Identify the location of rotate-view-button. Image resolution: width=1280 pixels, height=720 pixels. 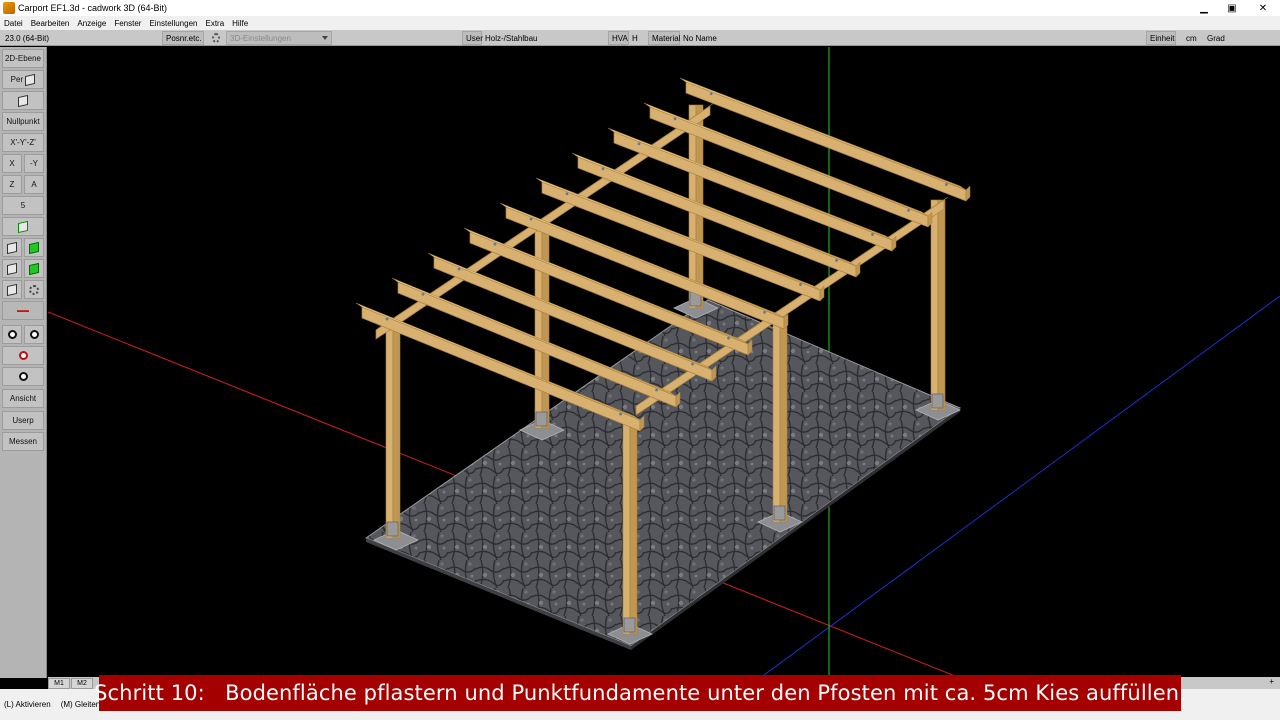
(23, 226).